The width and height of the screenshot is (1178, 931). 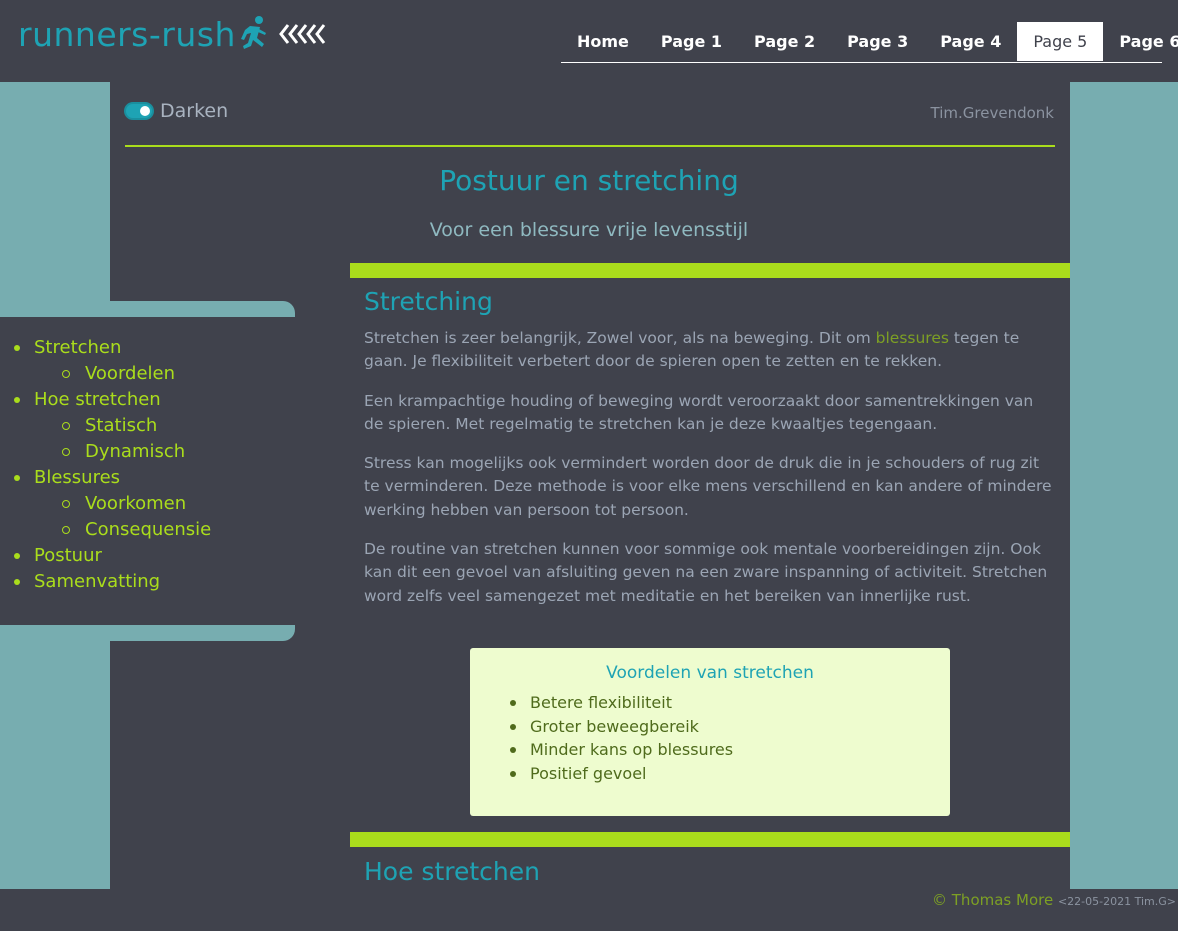 I want to click on toc-item-dynamisch: Dynamisch, so click(x=112, y=452).